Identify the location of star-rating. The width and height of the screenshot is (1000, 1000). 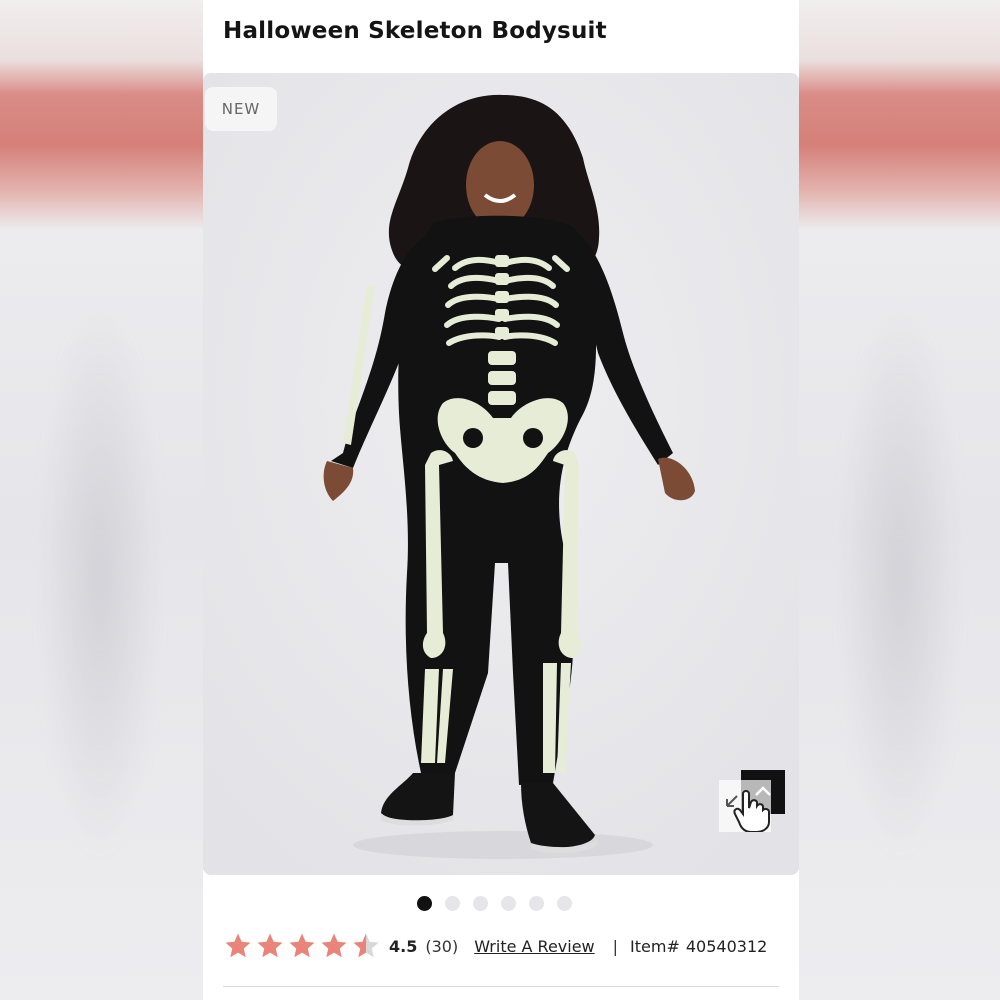
(302, 946).